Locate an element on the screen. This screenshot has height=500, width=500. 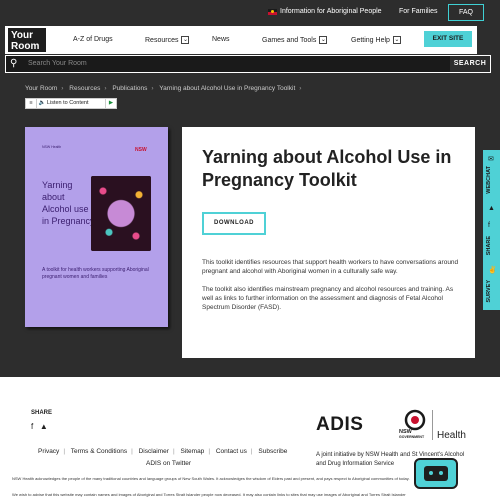
logo-line1: Your is located at coordinates (22, 35).